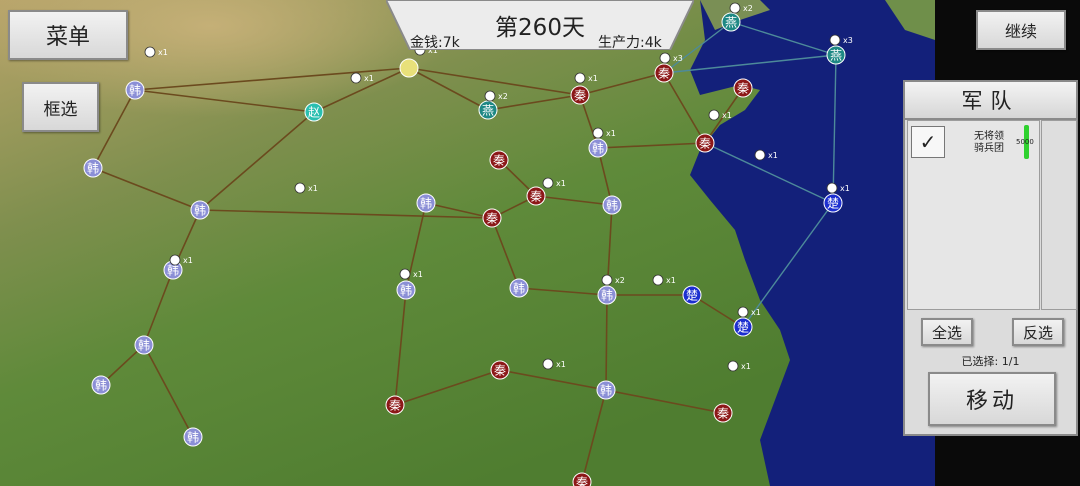 This screenshot has width=1080, height=486. Describe the element at coordinates (60, 107) in the screenshot. I see `box-select-button: 框选` at that location.